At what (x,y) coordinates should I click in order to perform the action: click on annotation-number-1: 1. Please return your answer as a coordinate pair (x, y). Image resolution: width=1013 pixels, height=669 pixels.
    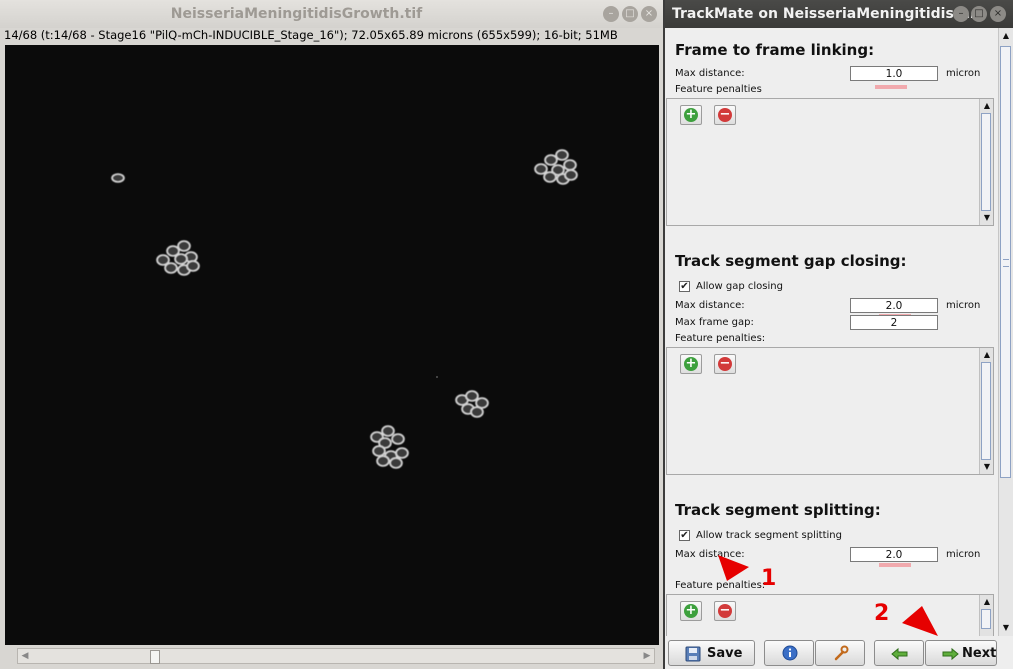
    Looking at the image, I should click on (769, 578).